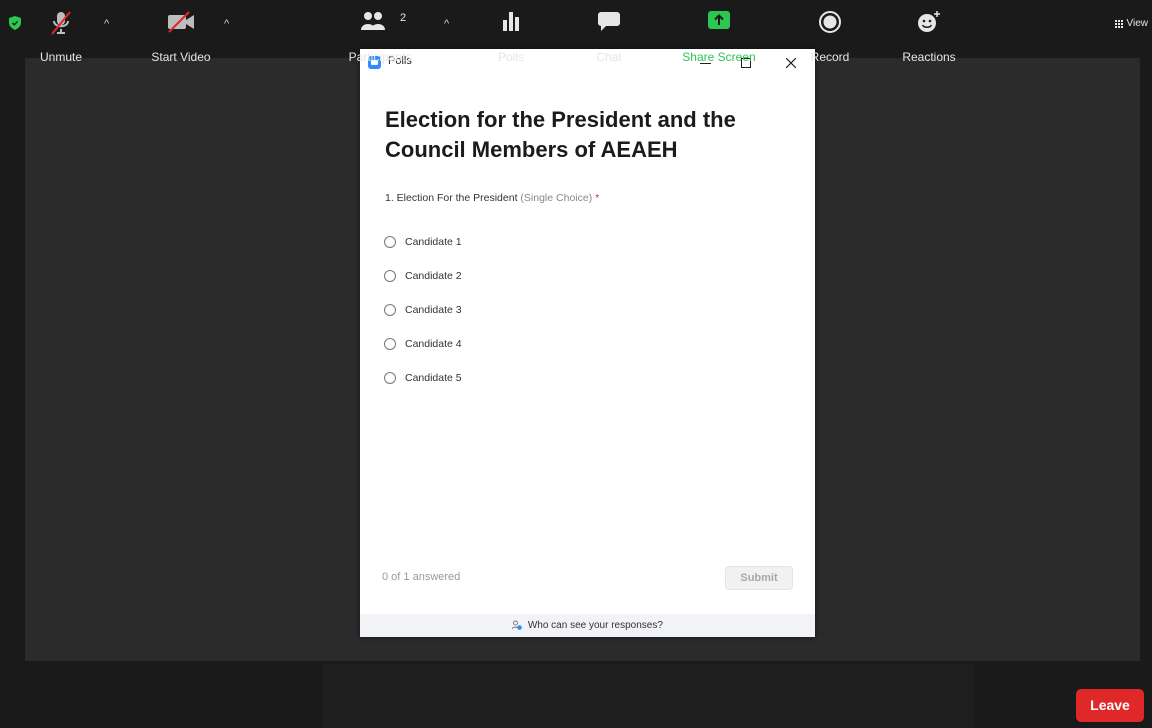 The image size is (1152, 728). Describe the element at coordinates (1119, 23) in the screenshot. I see `grid-icon` at that location.